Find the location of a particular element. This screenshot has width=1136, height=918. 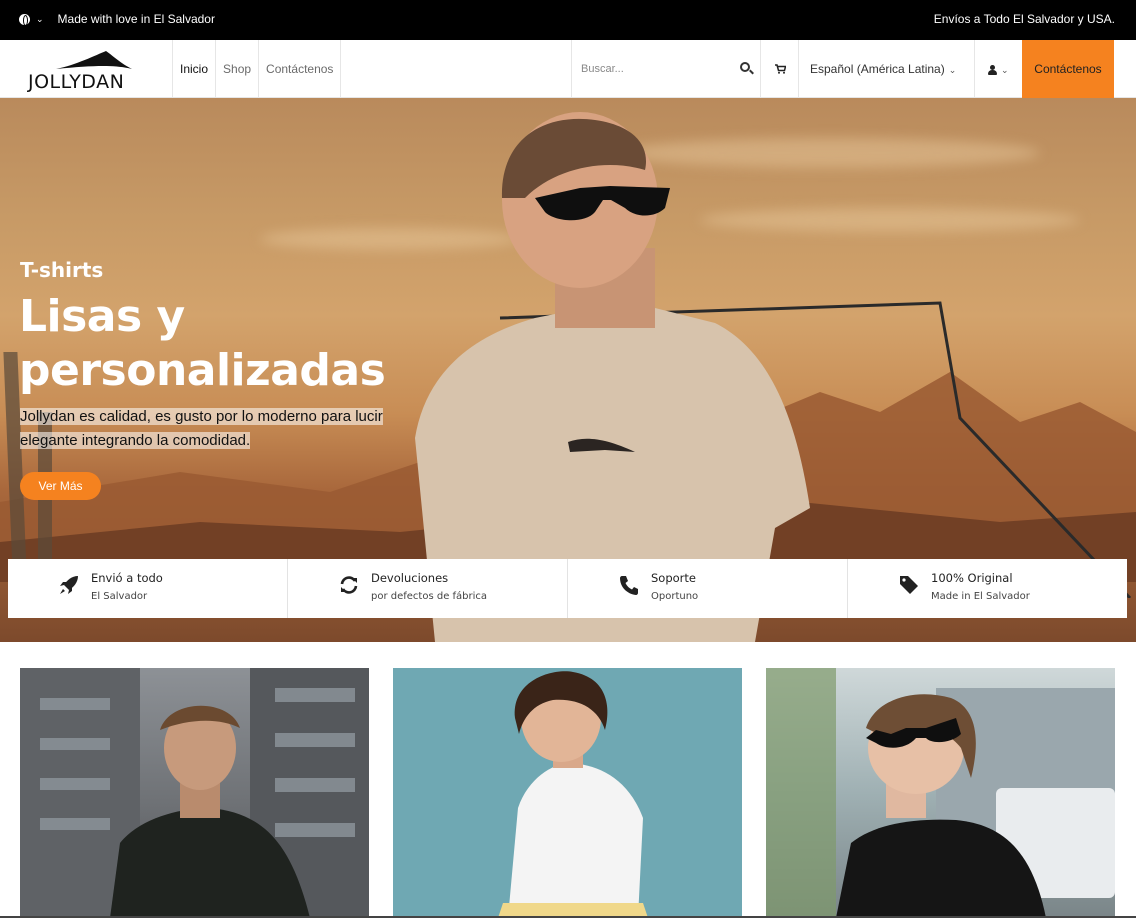

search-input is located at coordinates (656, 69).